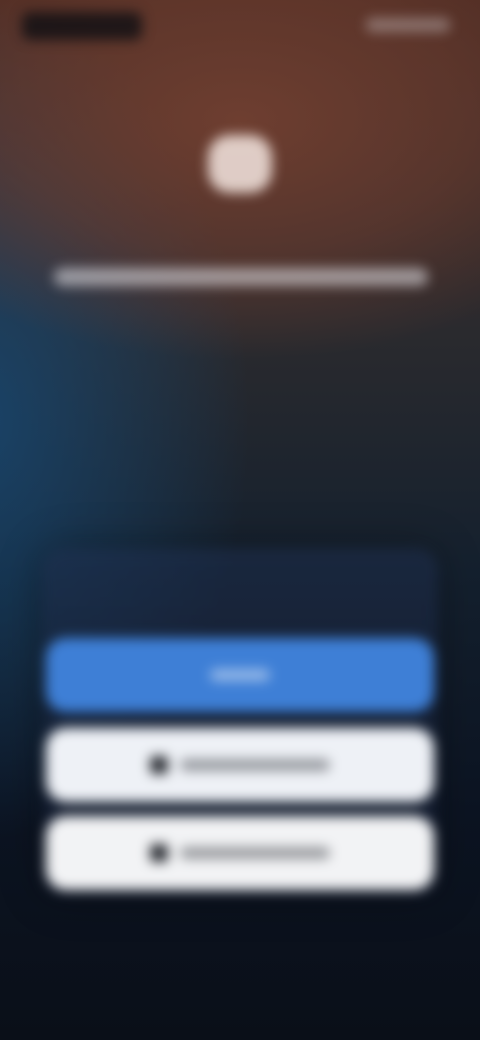  I want to click on status-indicators, so click(408, 25).